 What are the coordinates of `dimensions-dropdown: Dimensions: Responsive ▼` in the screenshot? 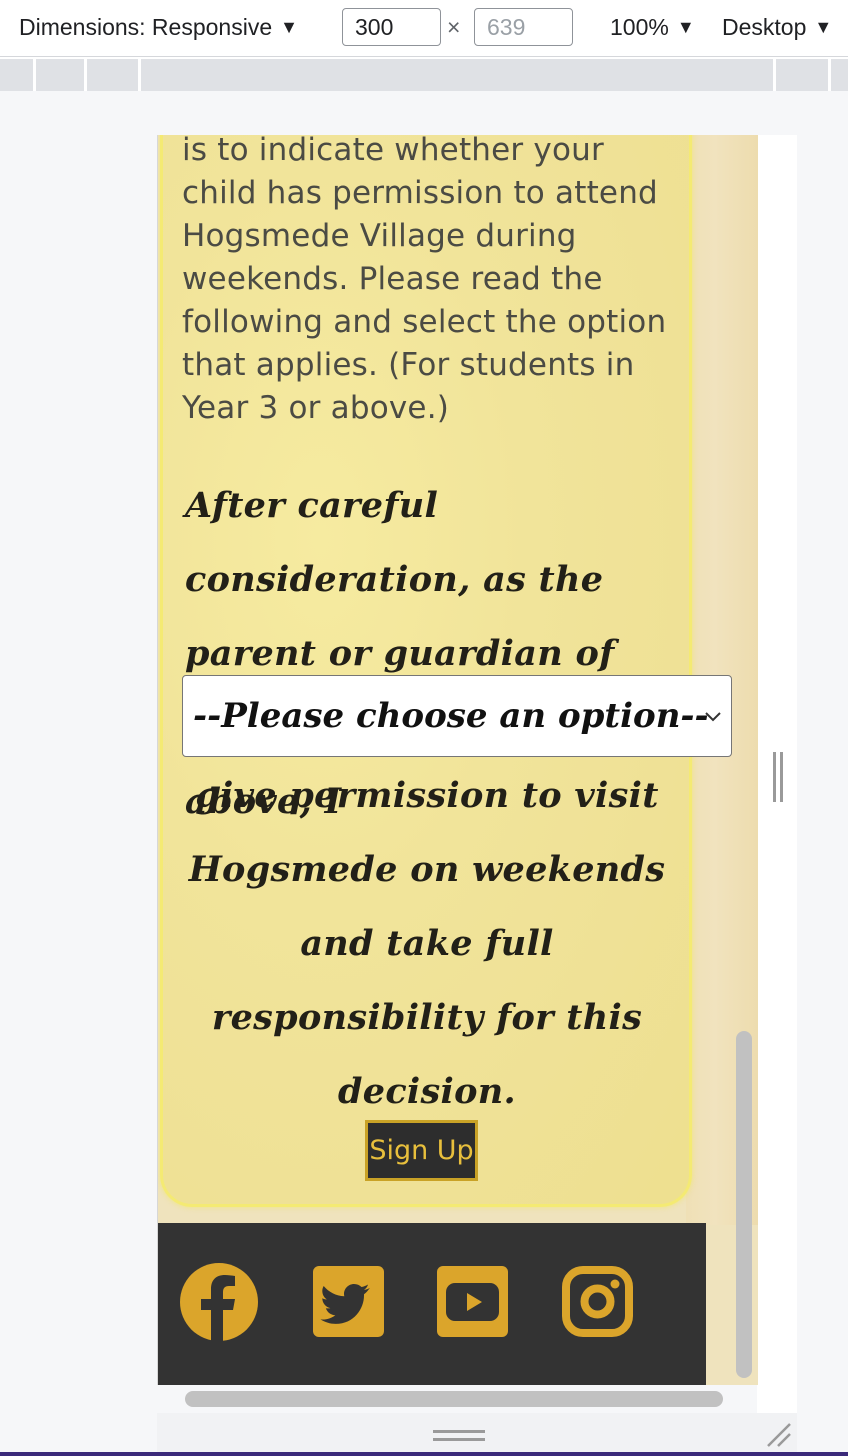 It's located at (158, 27).